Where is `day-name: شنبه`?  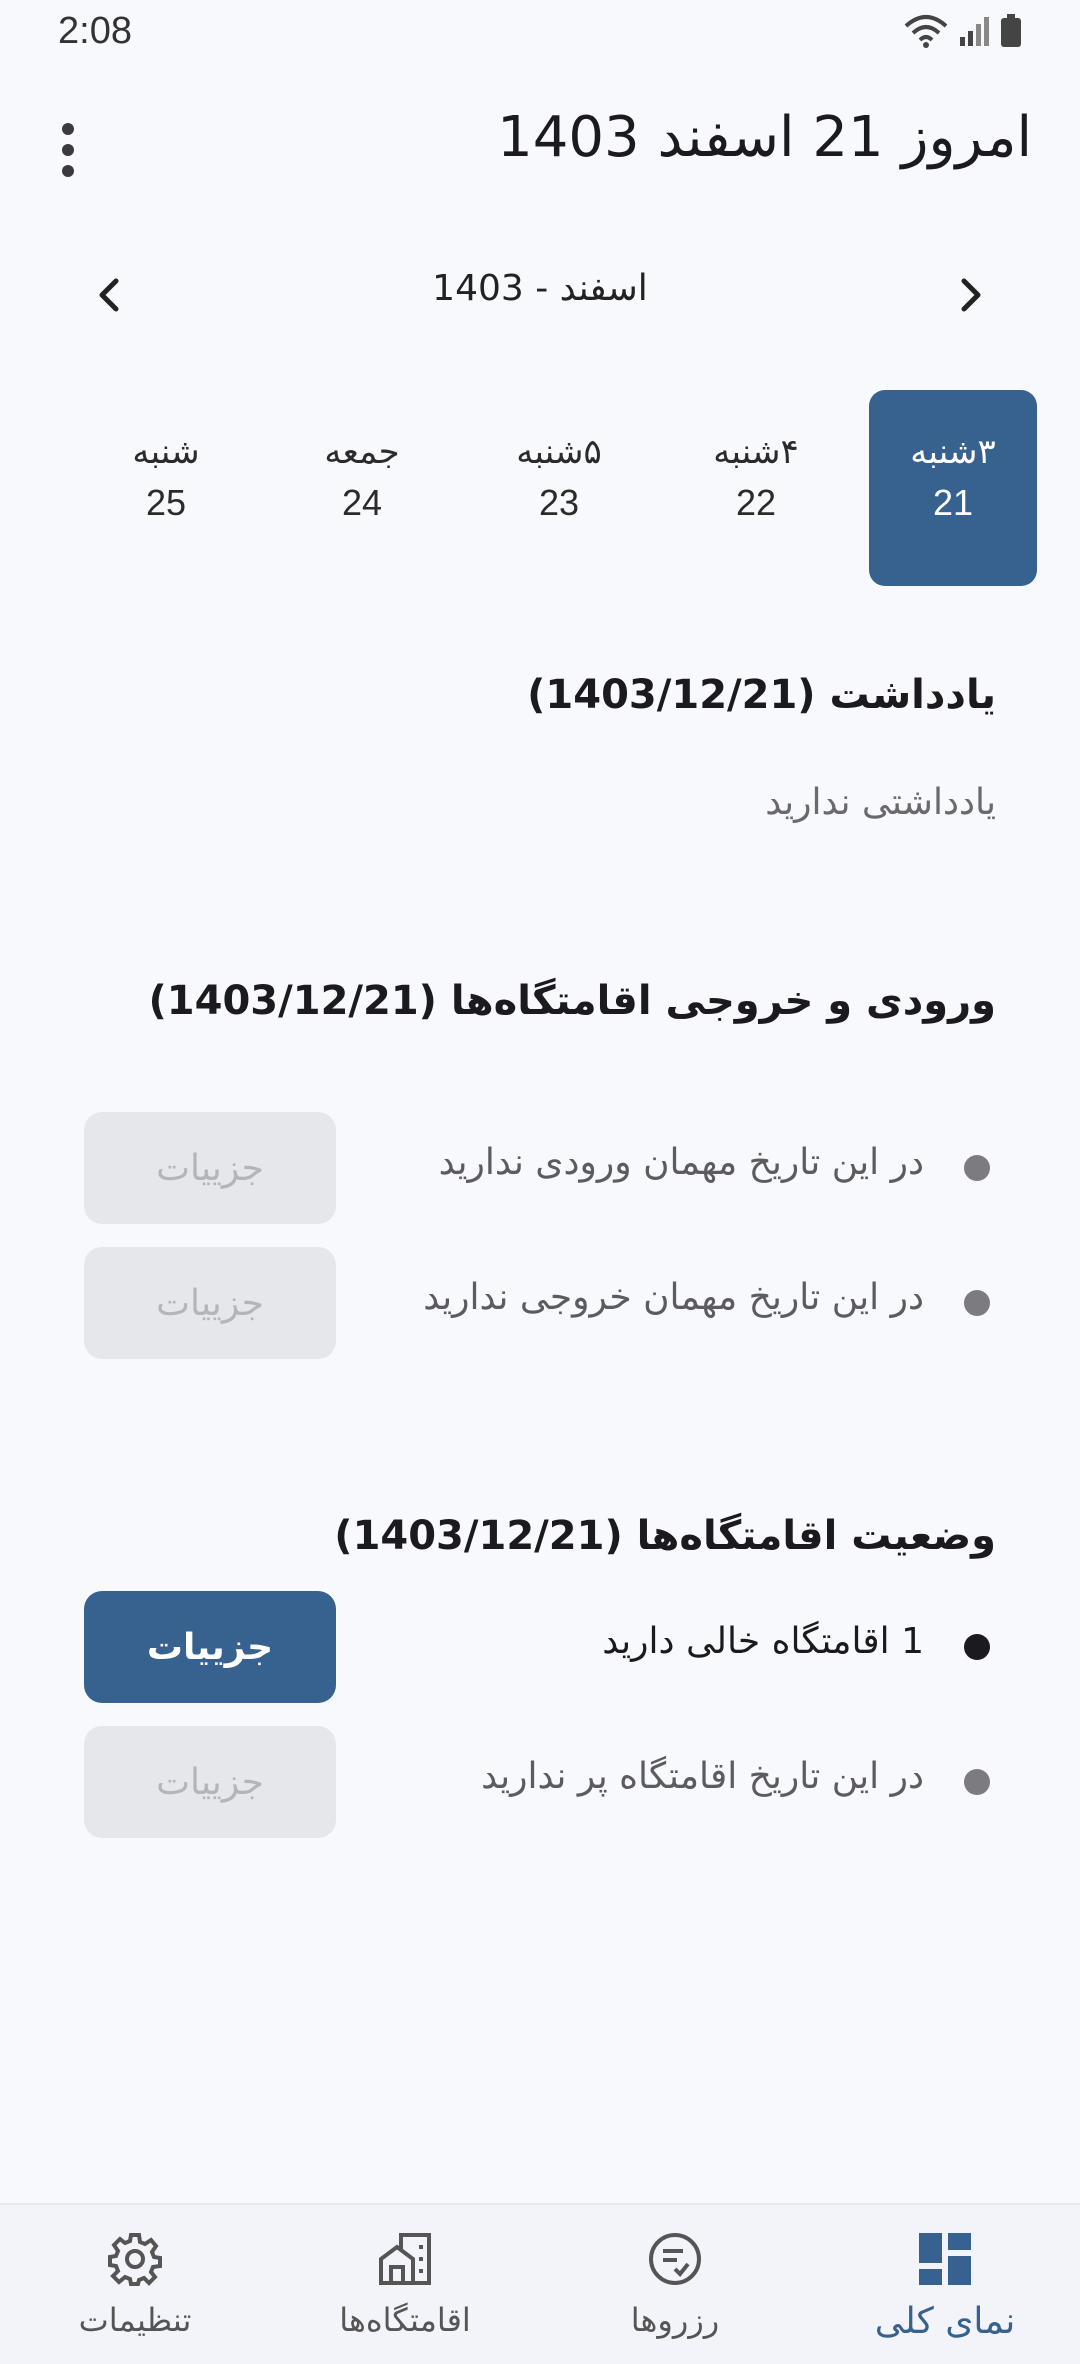 day-name: شنبه is located at coordinates (166, 452).